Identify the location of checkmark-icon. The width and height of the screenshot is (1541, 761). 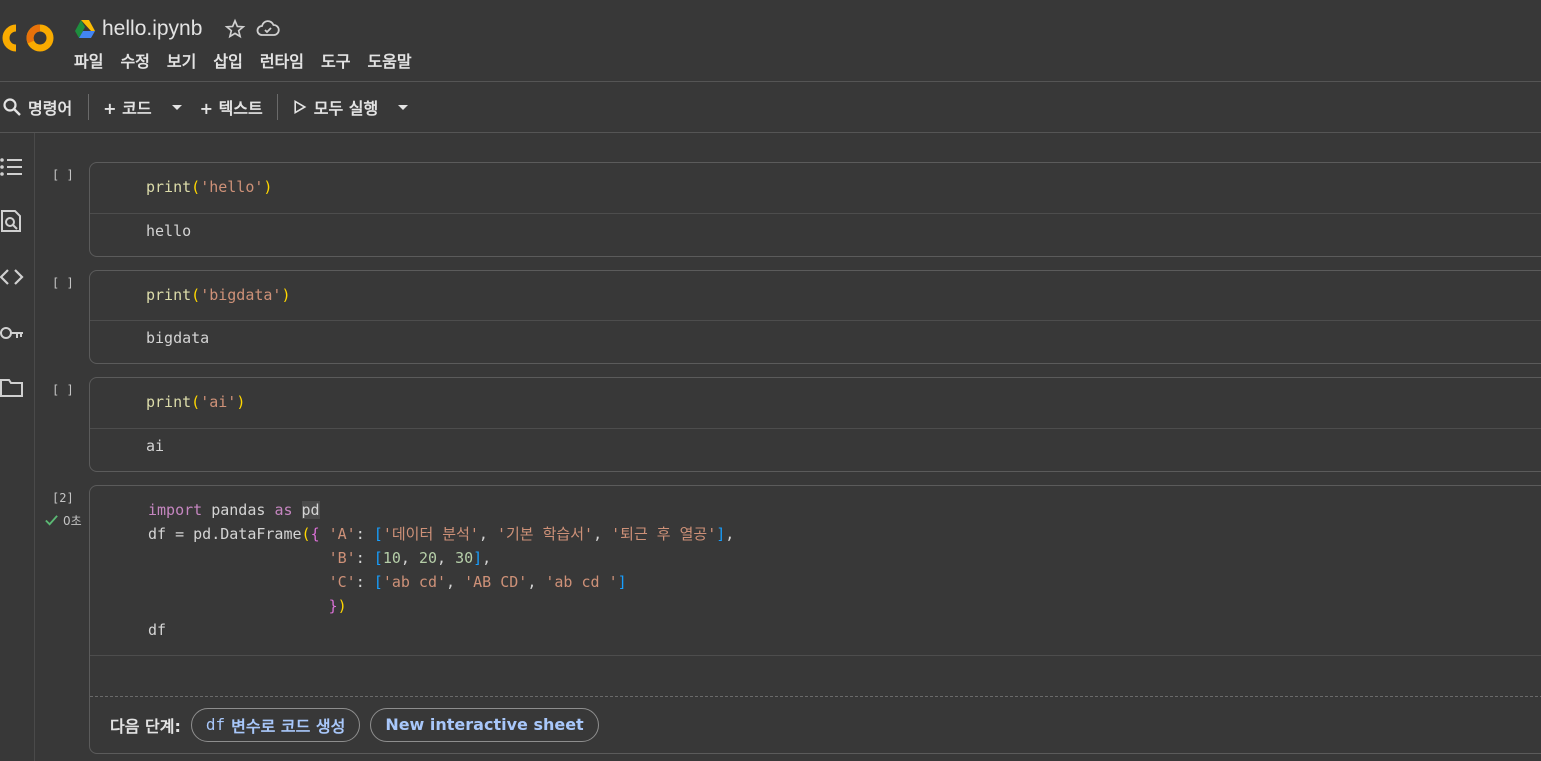
(51, 520).